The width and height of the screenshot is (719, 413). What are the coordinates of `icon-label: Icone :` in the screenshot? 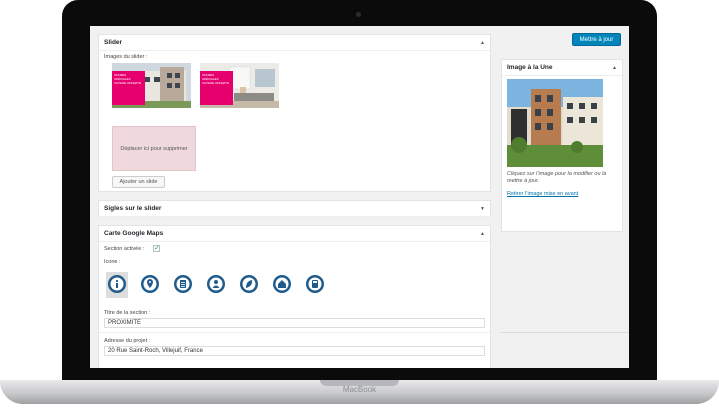 It's located at (112, 262).